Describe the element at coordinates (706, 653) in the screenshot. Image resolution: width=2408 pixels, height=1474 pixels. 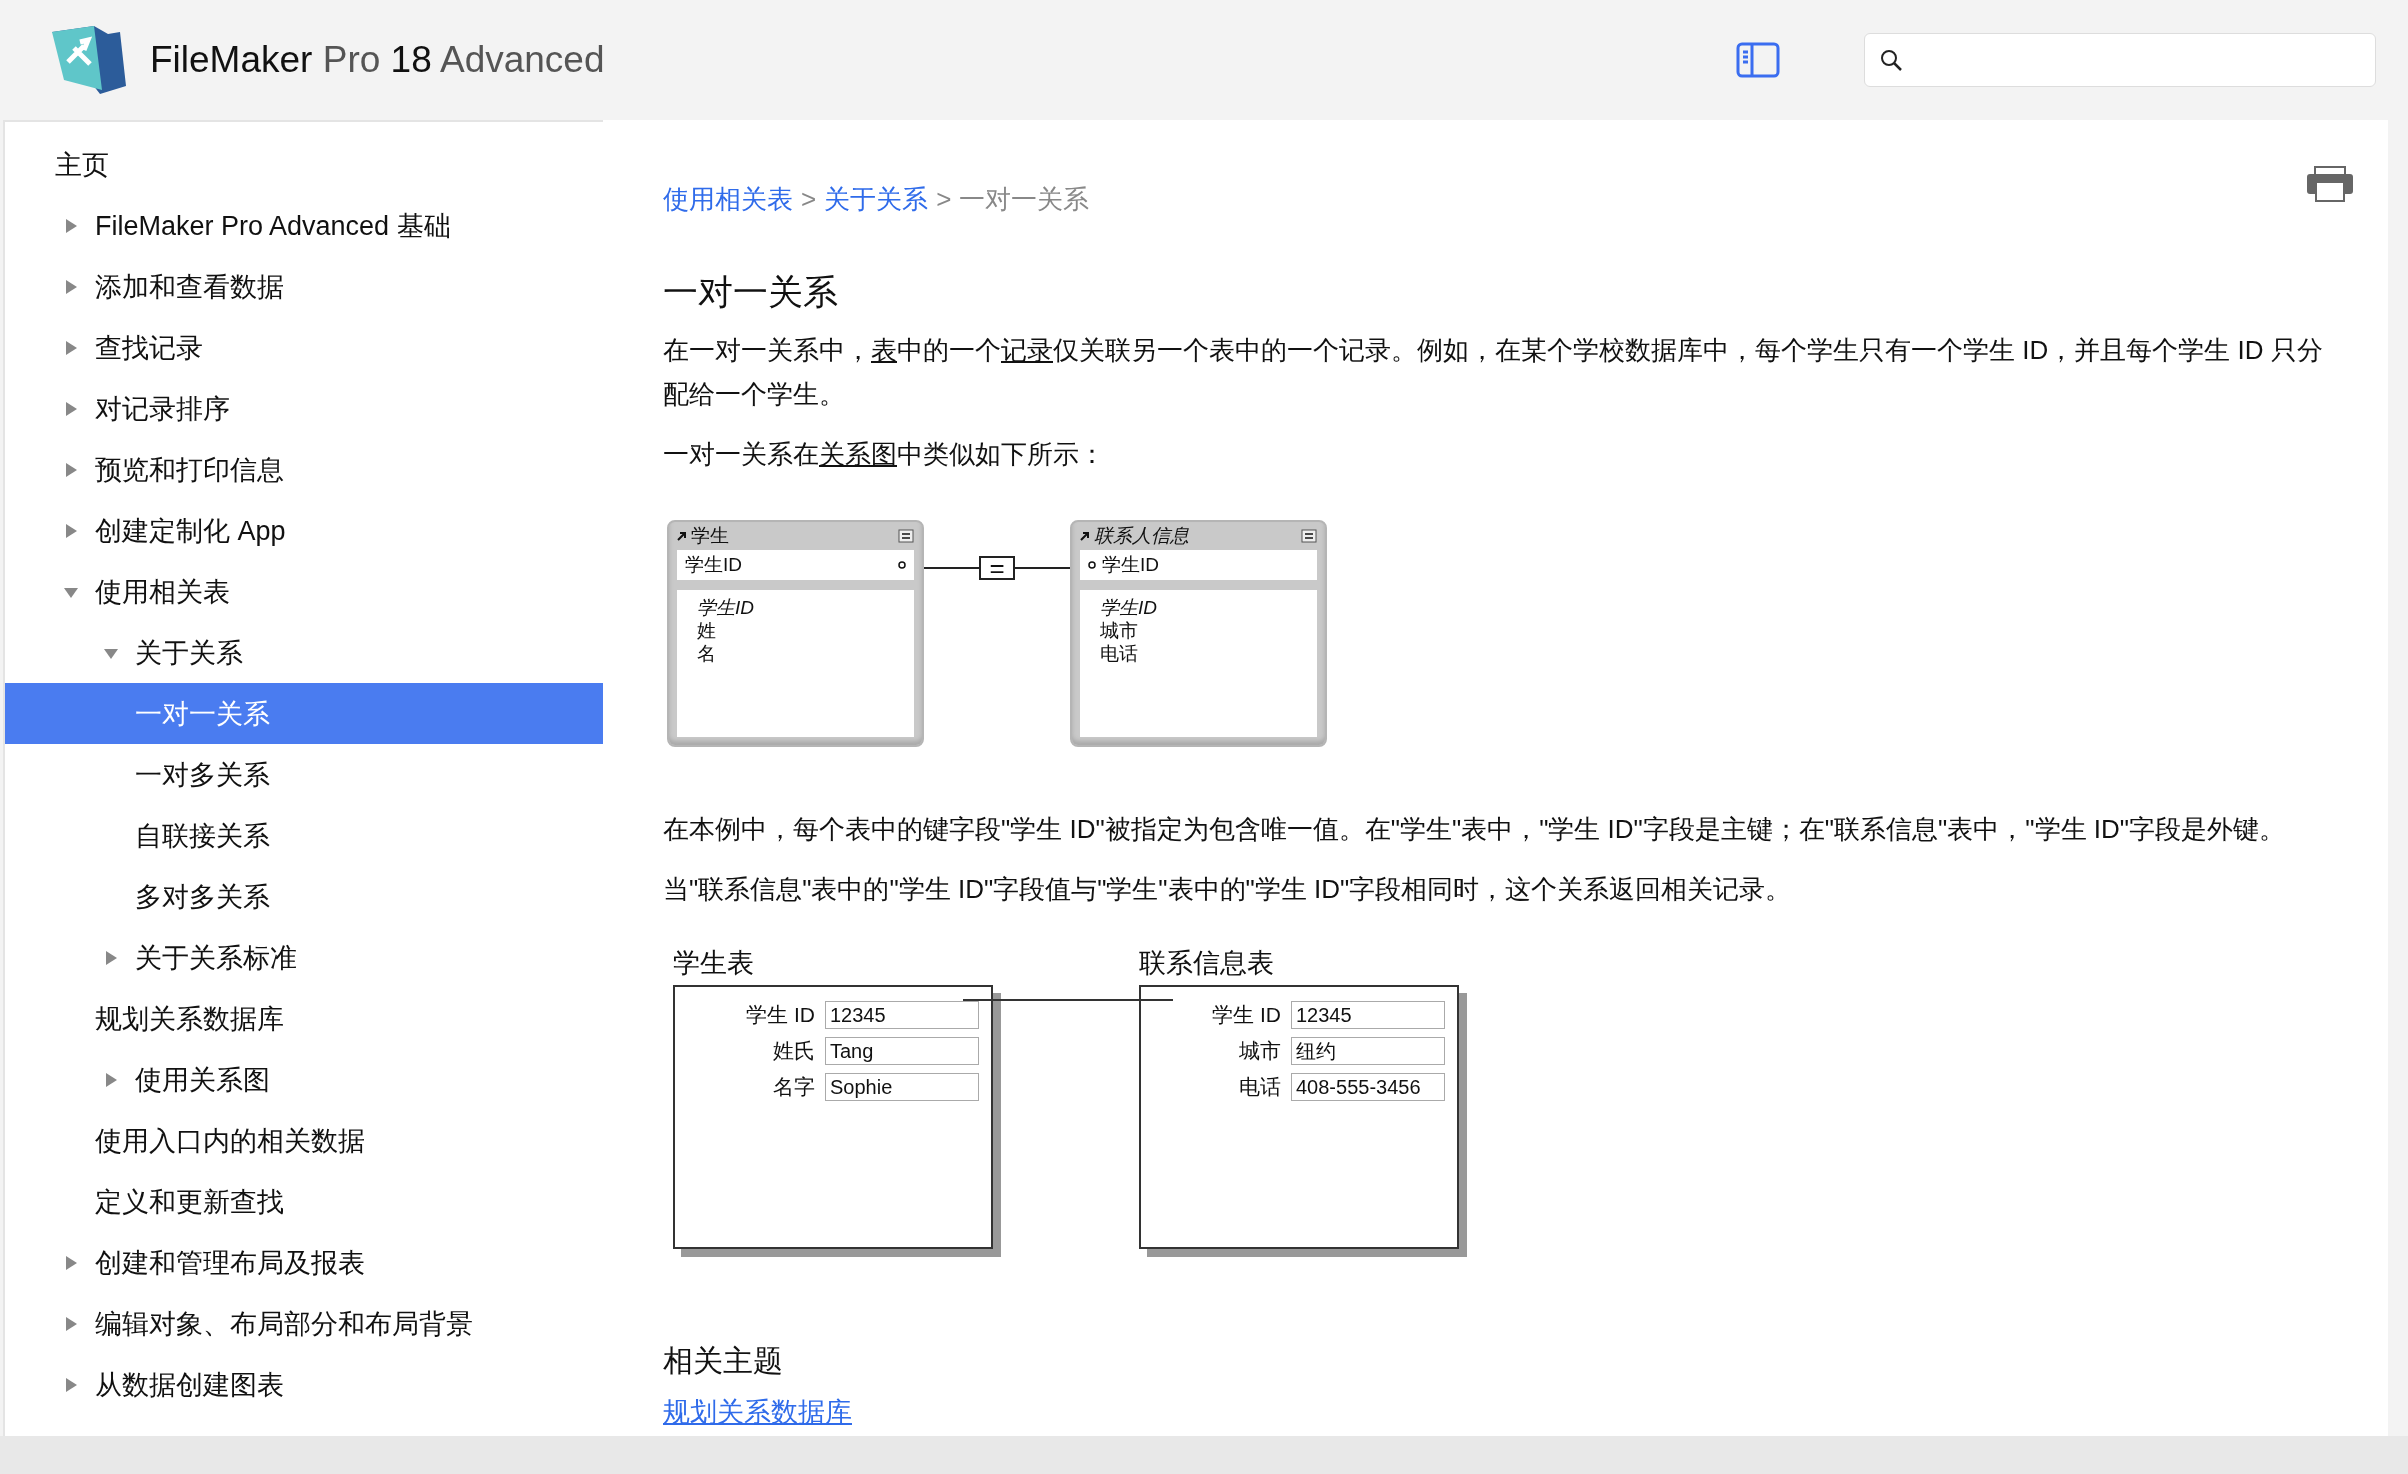
I see `field-name: 名` at that location.